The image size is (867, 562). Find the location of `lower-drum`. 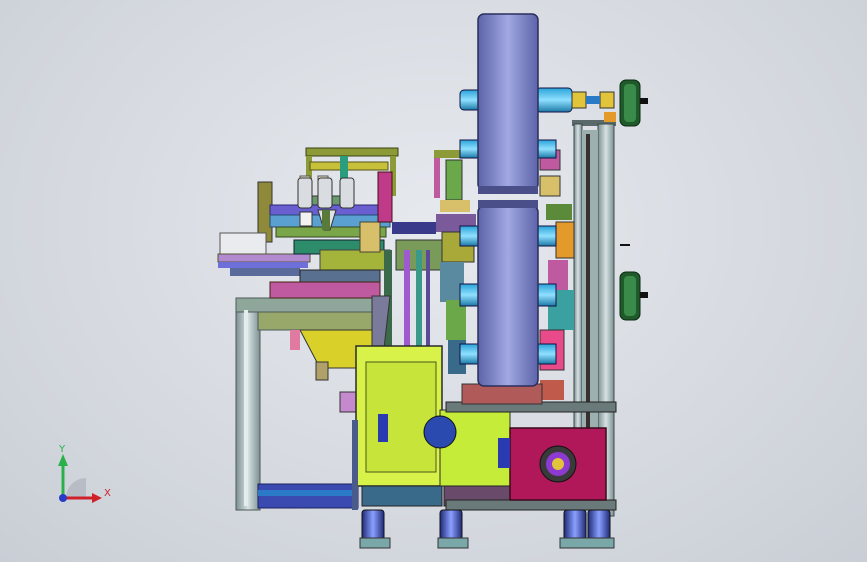

lower-drum is located at coordinates (508, 293).